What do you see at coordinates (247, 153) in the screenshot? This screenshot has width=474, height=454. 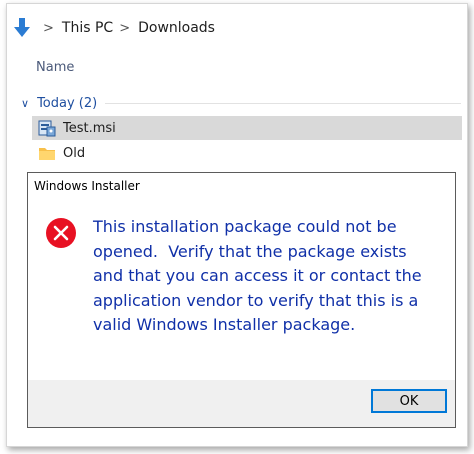 I see `file-row-old: Old` at bounding box center [247, 153].